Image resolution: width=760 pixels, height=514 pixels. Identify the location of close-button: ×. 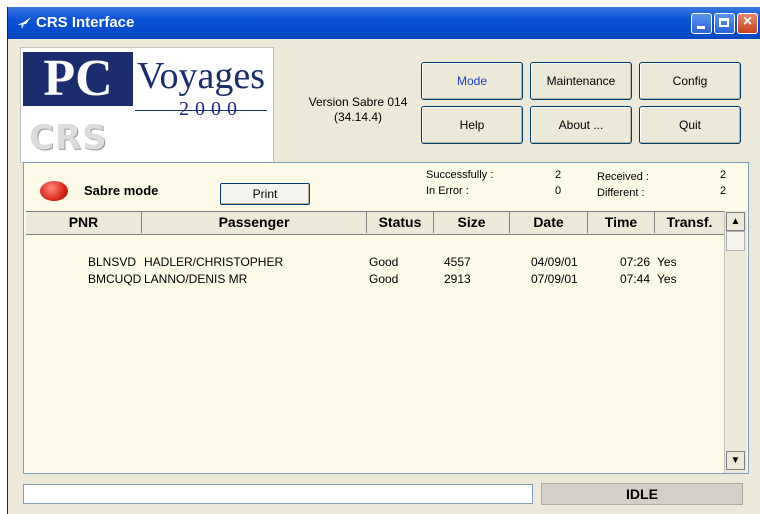
(747, 23).